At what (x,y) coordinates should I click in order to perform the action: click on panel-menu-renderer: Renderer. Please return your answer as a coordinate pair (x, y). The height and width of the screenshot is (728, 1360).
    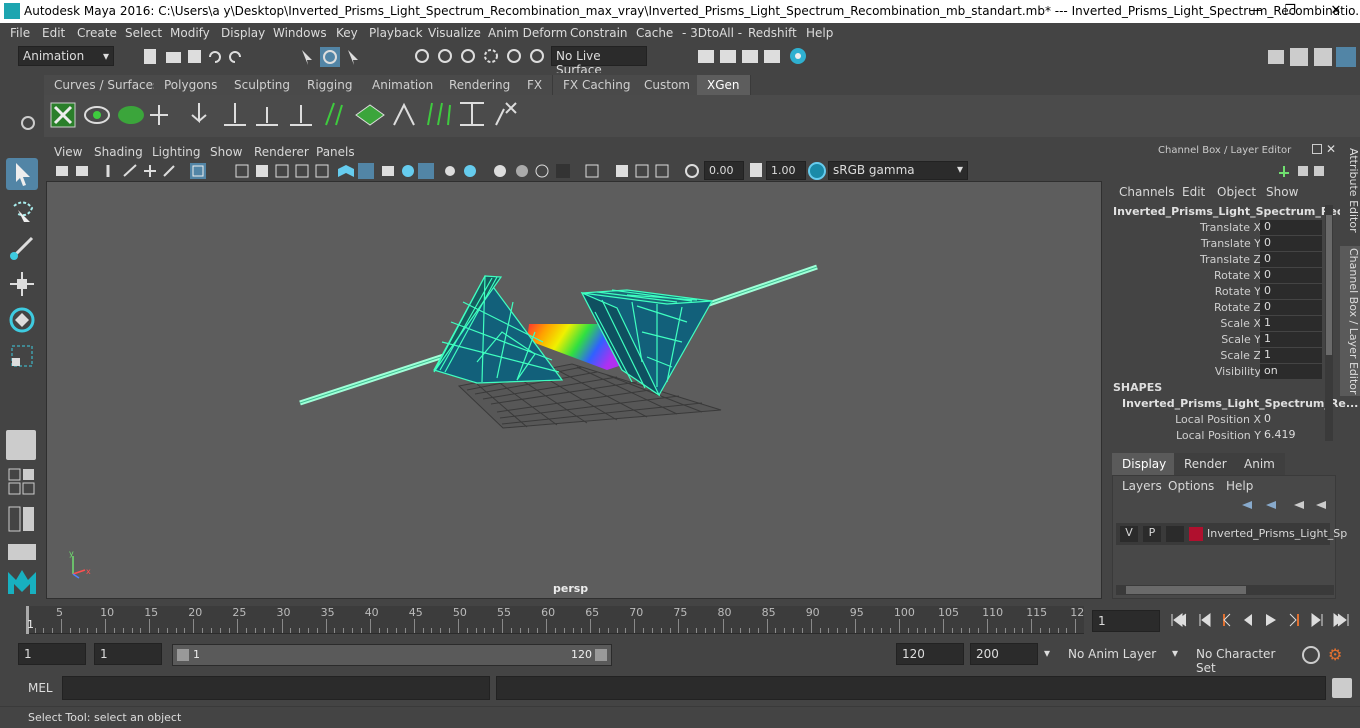
    Looking at the image, I should click on (281, 152).